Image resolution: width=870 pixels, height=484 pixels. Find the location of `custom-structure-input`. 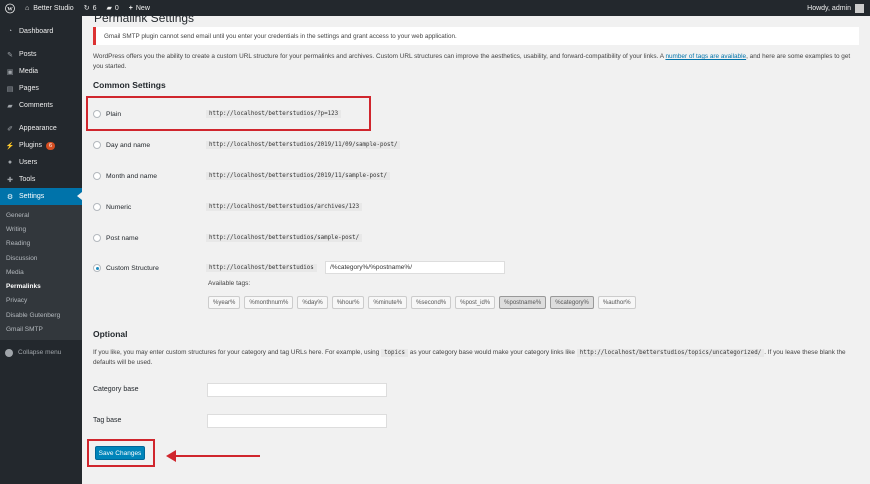

custom-structure-input is located at coordinates (415, 267).